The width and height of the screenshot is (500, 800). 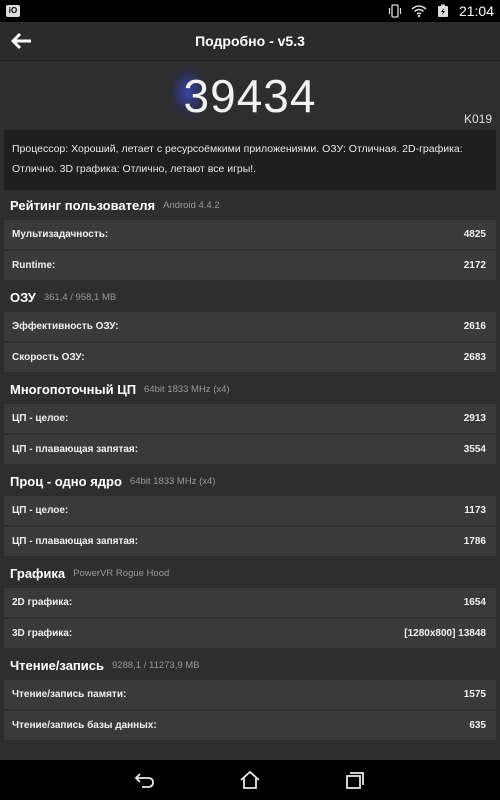 What do you see at coordinates (60, 234) in the screenshot?
I see `result-label: Мультизадачность:` at bounding box center [60, 234].